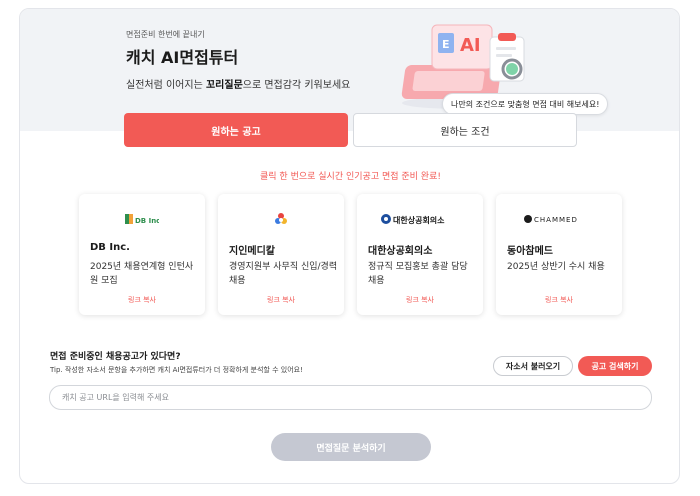 Image resolution: width=700 pixels, height=496 pixels. What do you see at coordinates (525, 104) in the screenshot?
I see `tooltip-custom-condition: 나만의 조건으로 맞춤형 면접 대비 해보세요!` at bounding box center [525, 104].